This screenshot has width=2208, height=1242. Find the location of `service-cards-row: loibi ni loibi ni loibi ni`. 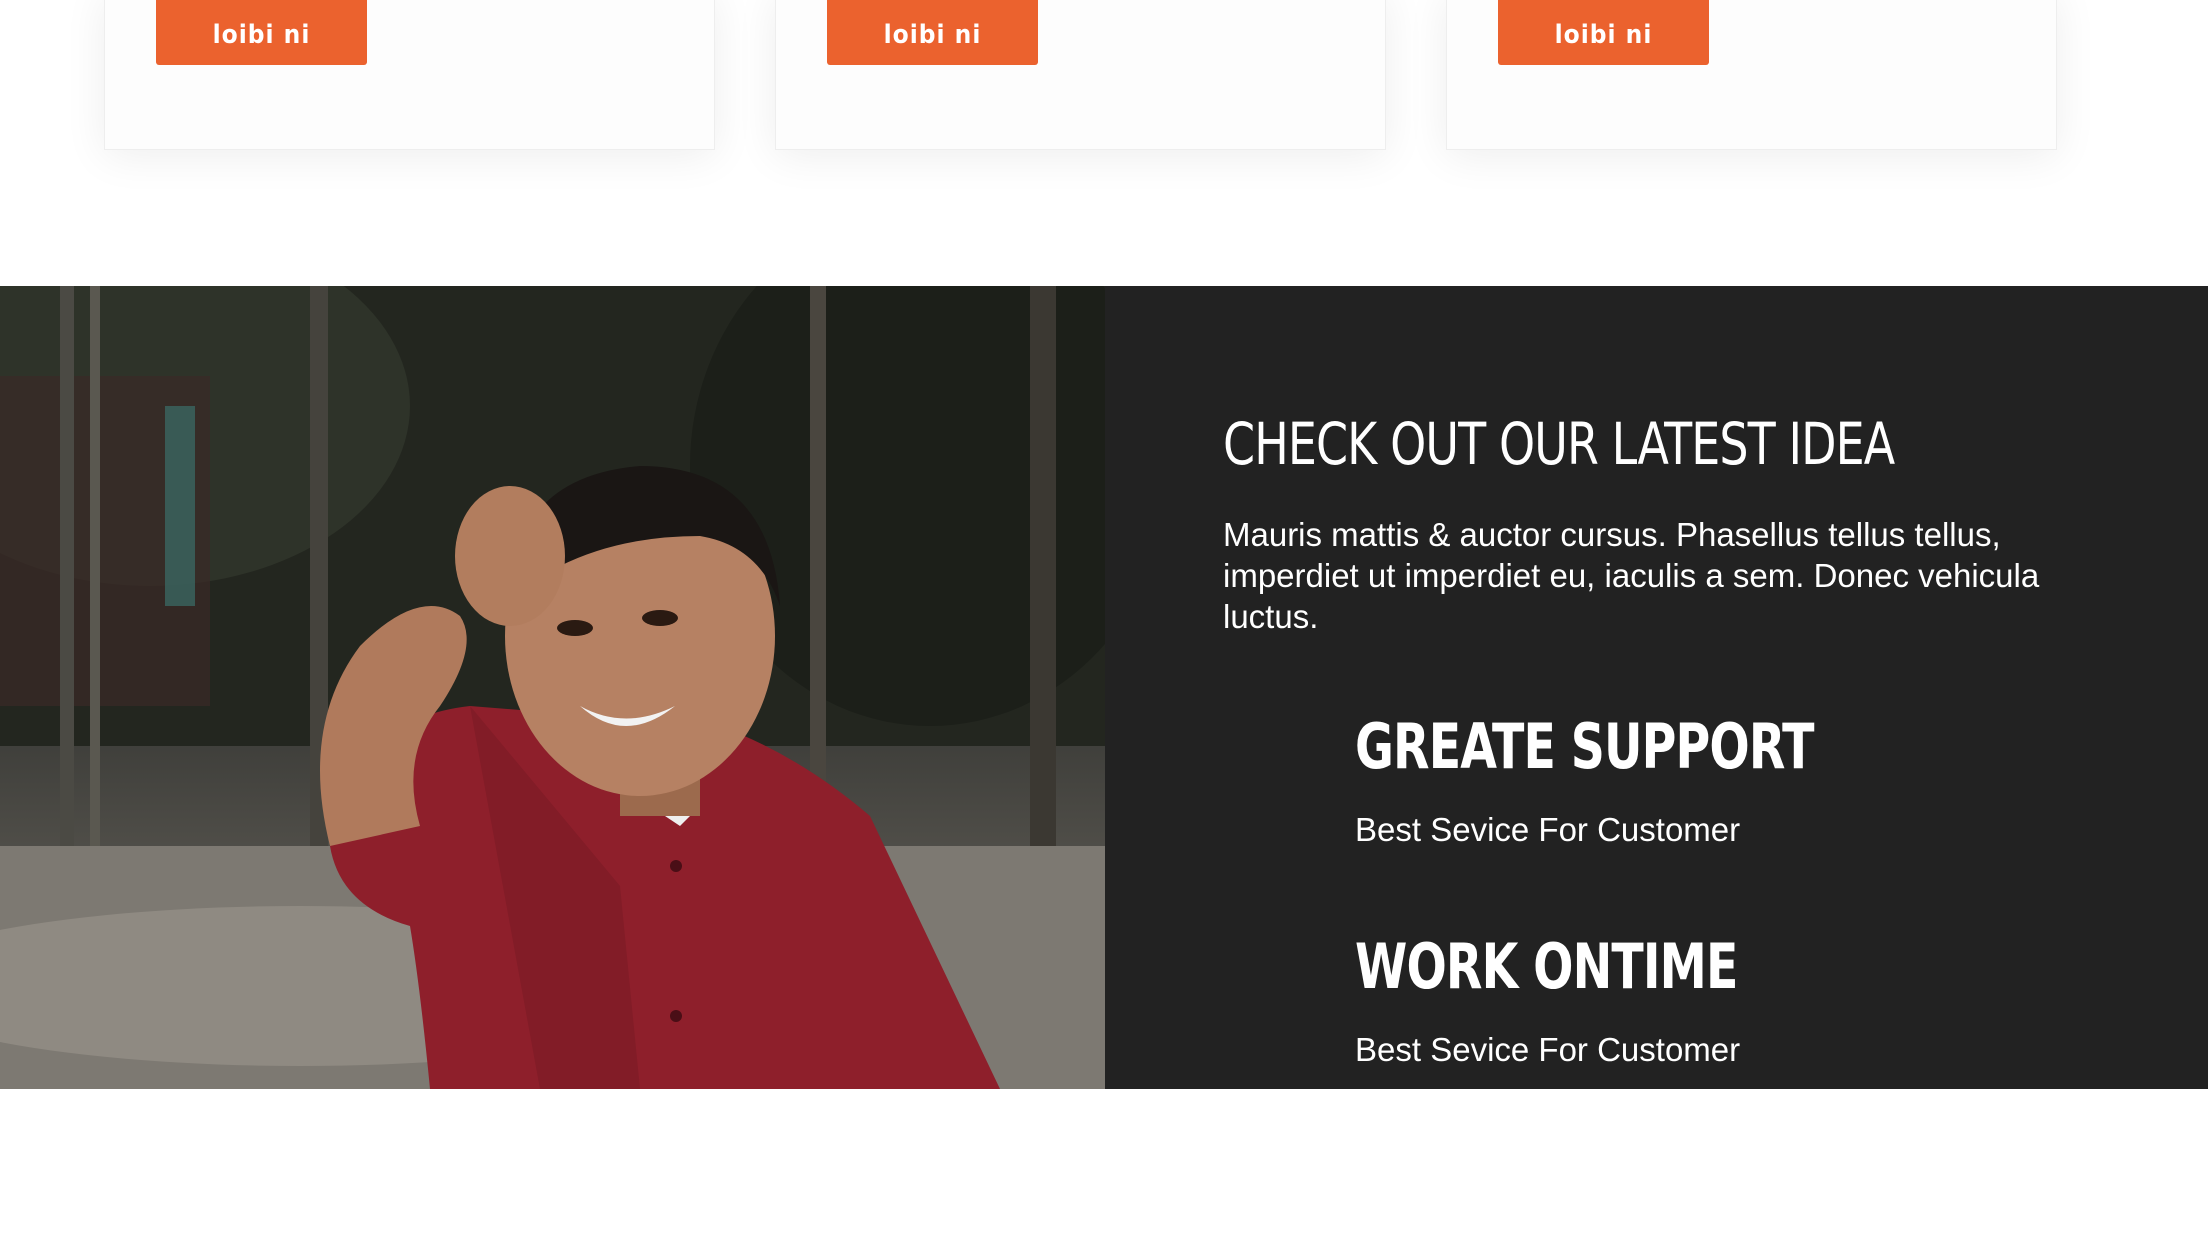

service-cards-row: loibi ni loibi ni loibi ni is located at coordinates (1104, 75).